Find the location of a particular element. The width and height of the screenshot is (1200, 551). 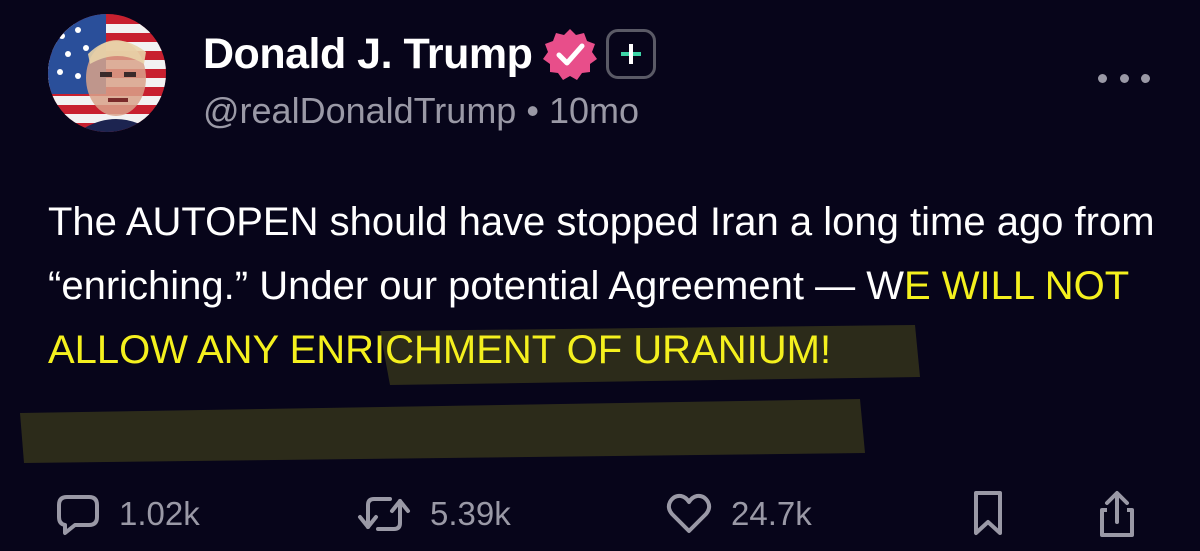

post-timestamp: 10mo is located at coordinates (594, 110).